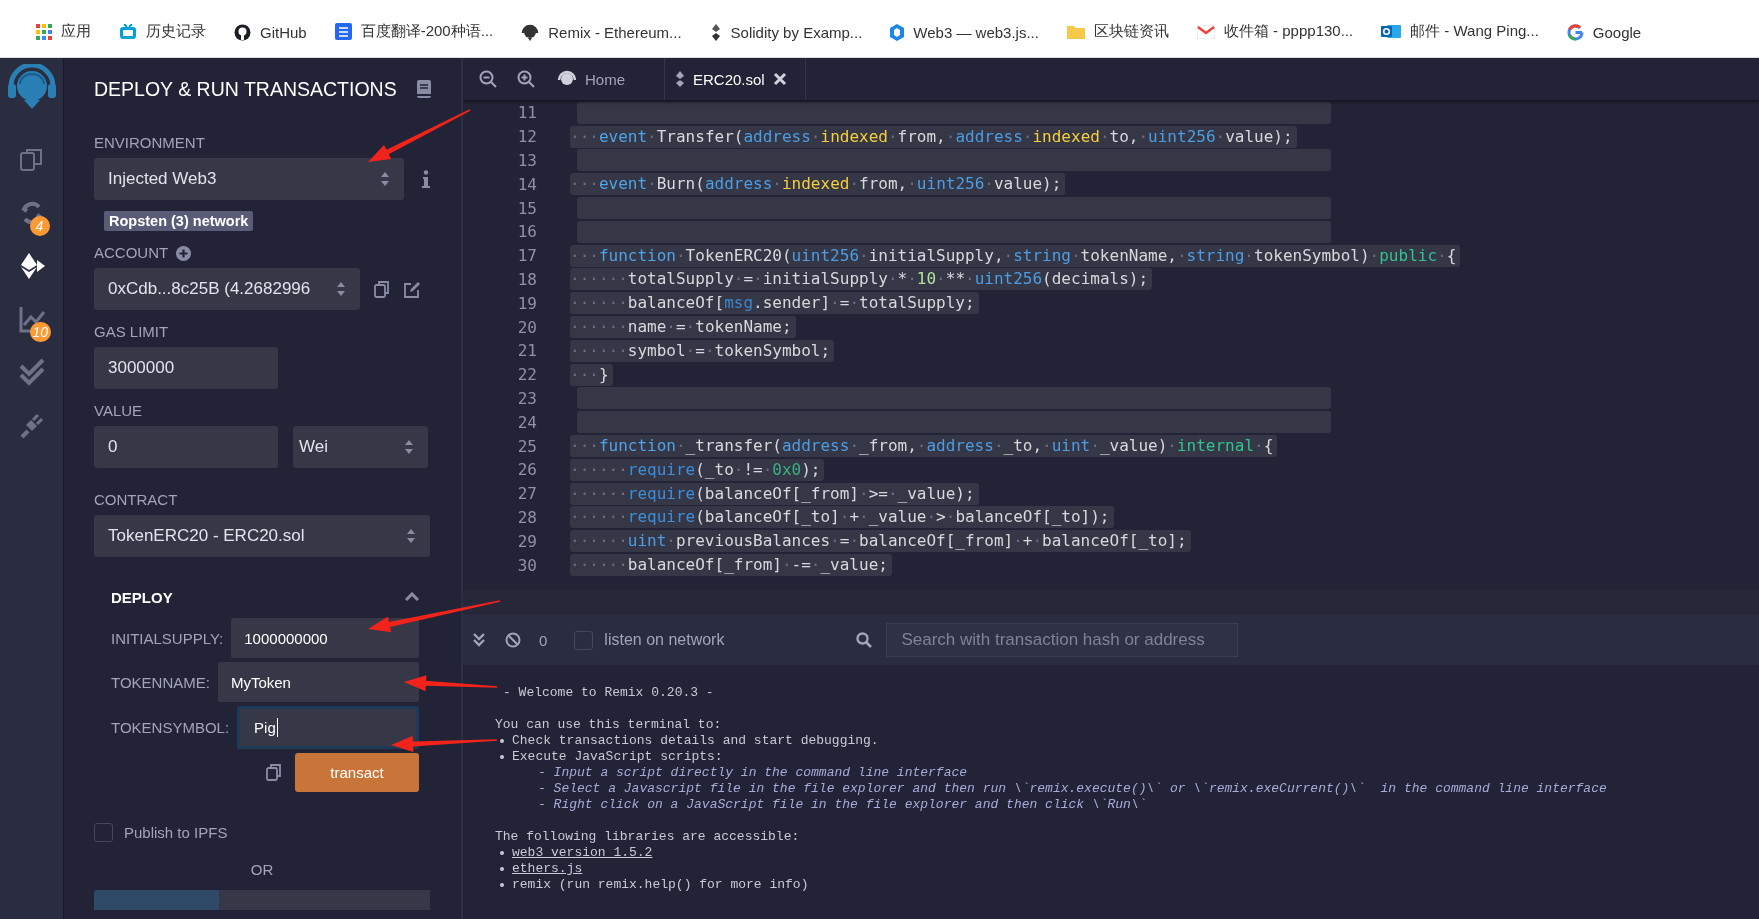  Describe the element at coordinates (526, 398) in the screenshot. I see `line-number: 23` at that location.